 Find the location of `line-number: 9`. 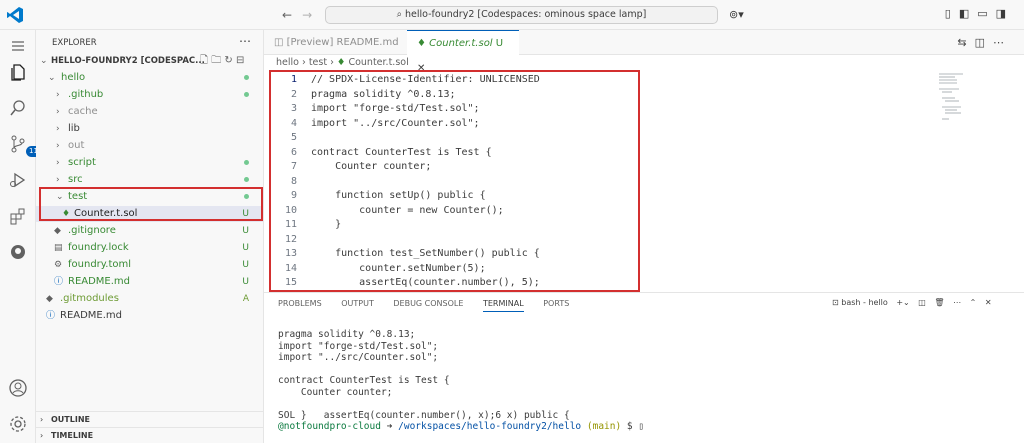

line-number: 9 is located at coordinates (293, 195).